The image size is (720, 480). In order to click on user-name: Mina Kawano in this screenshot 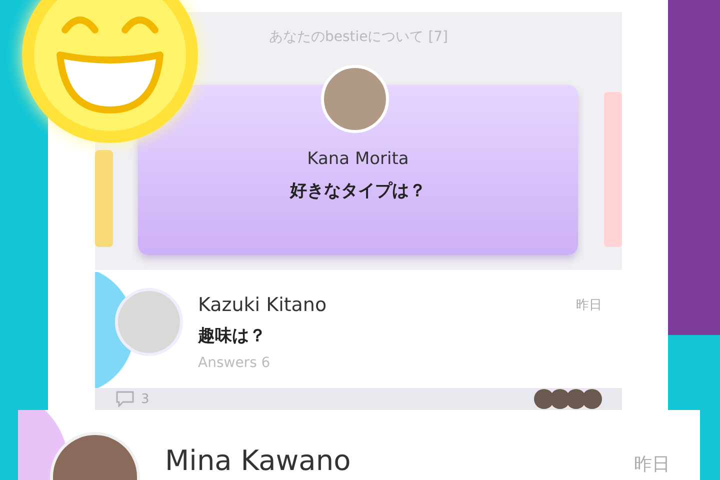, I will do `click(258, 460)`.